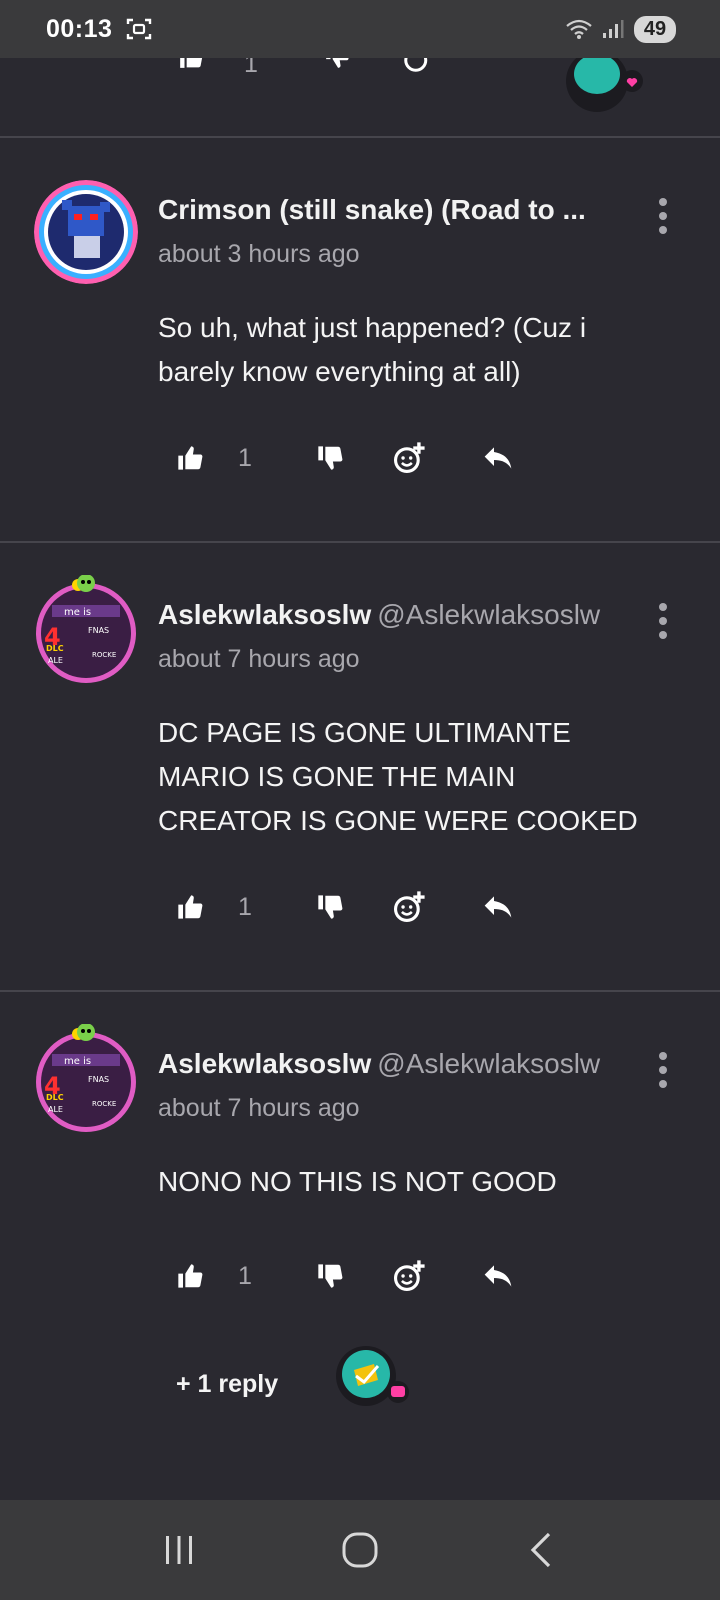  Describe the element at coordinates (360, 92) in the screenshot. I see `previous-comment-actions: 1` at that location.